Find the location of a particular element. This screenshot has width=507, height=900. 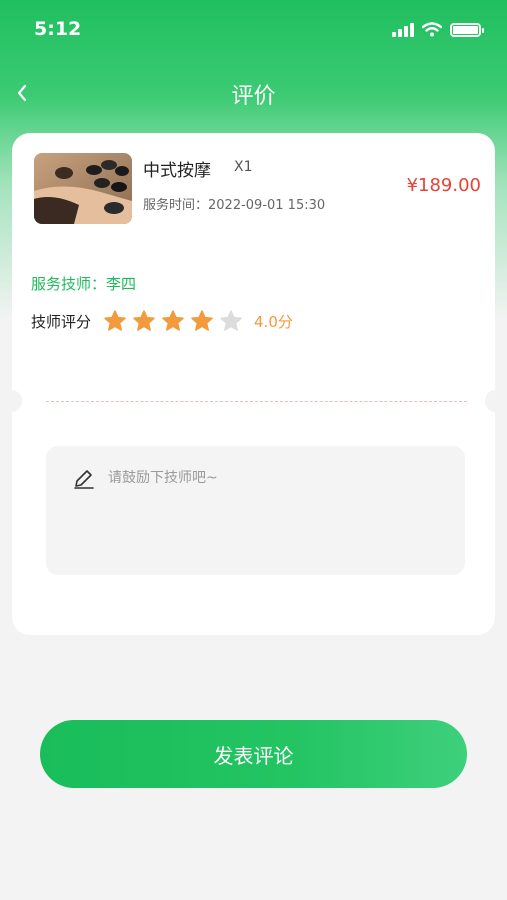

dashed-divider is located at coordinates (256, 401).